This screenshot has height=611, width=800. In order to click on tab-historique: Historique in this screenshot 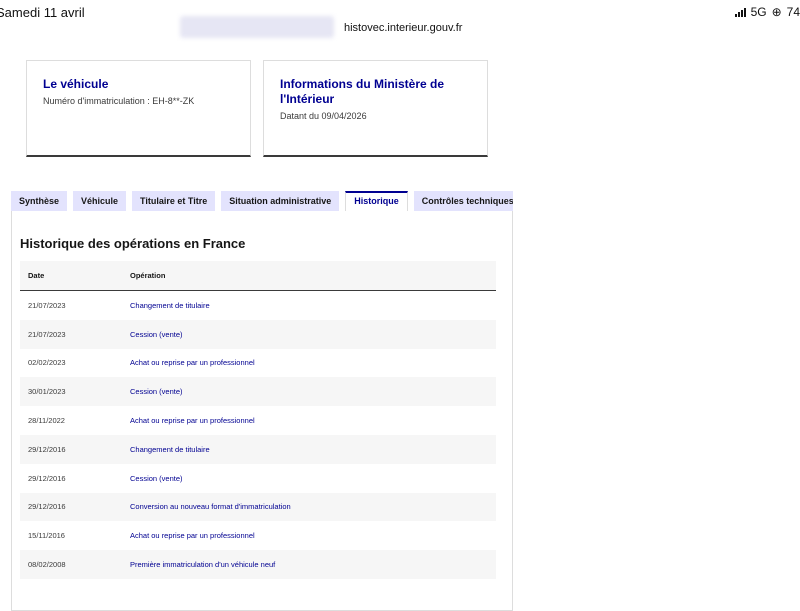, I will do `click(376, 201)`.